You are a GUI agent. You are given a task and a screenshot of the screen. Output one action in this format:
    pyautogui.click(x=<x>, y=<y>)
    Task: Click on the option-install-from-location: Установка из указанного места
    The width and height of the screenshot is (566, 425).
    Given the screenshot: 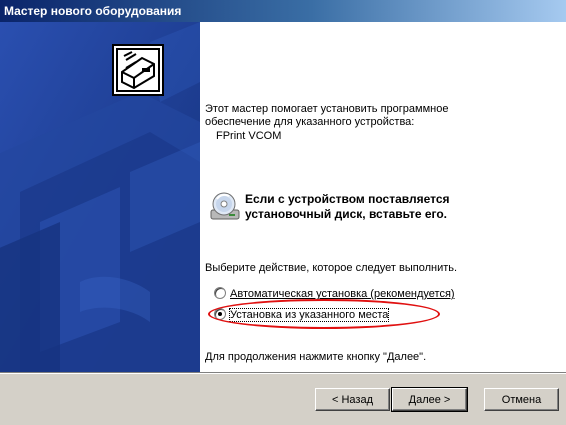 What is the action you would take?
    pyautogui.click(x=302, y=315)
    